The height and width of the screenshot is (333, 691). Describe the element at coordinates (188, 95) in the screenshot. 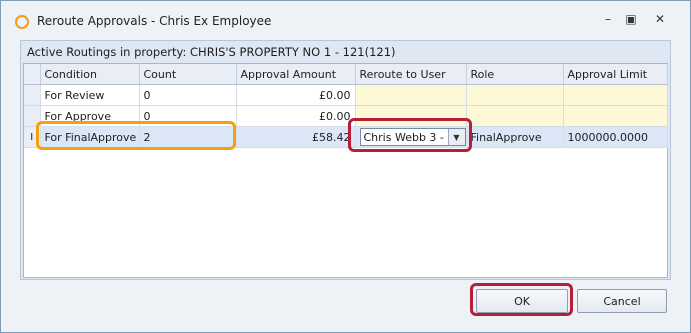

I see `cell-count: 0` at that location.